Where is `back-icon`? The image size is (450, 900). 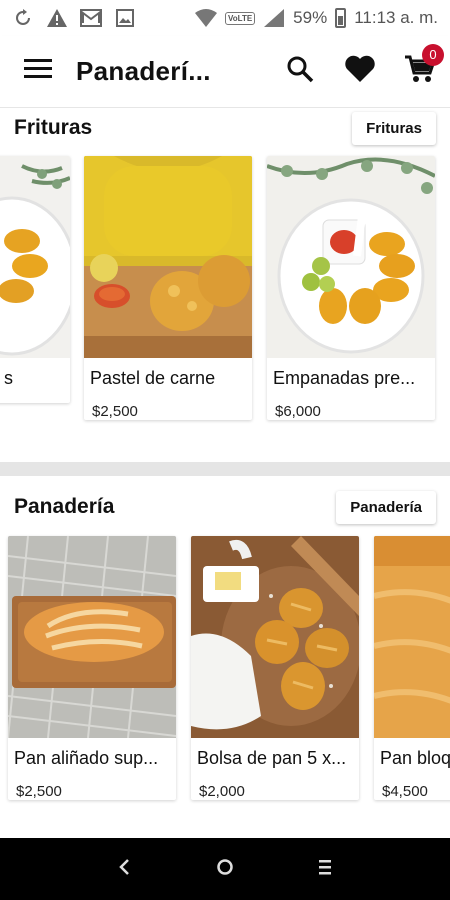
back-icon is located at coordinates (125, 869).